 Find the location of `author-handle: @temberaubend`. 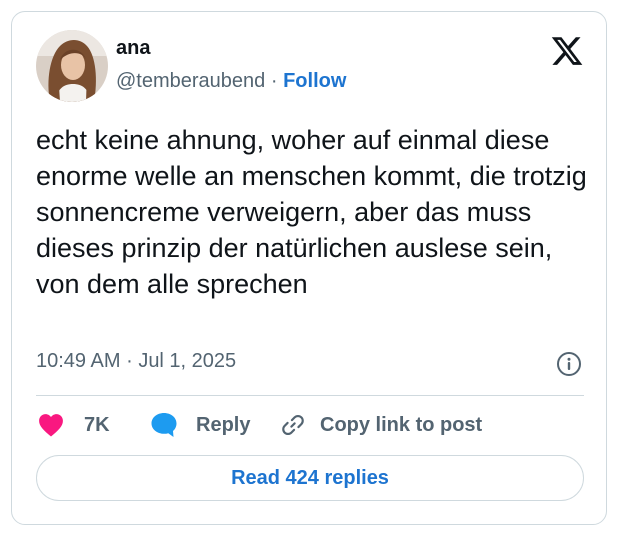

author-handle: @temberaubend is located at coordinates (190, 81).